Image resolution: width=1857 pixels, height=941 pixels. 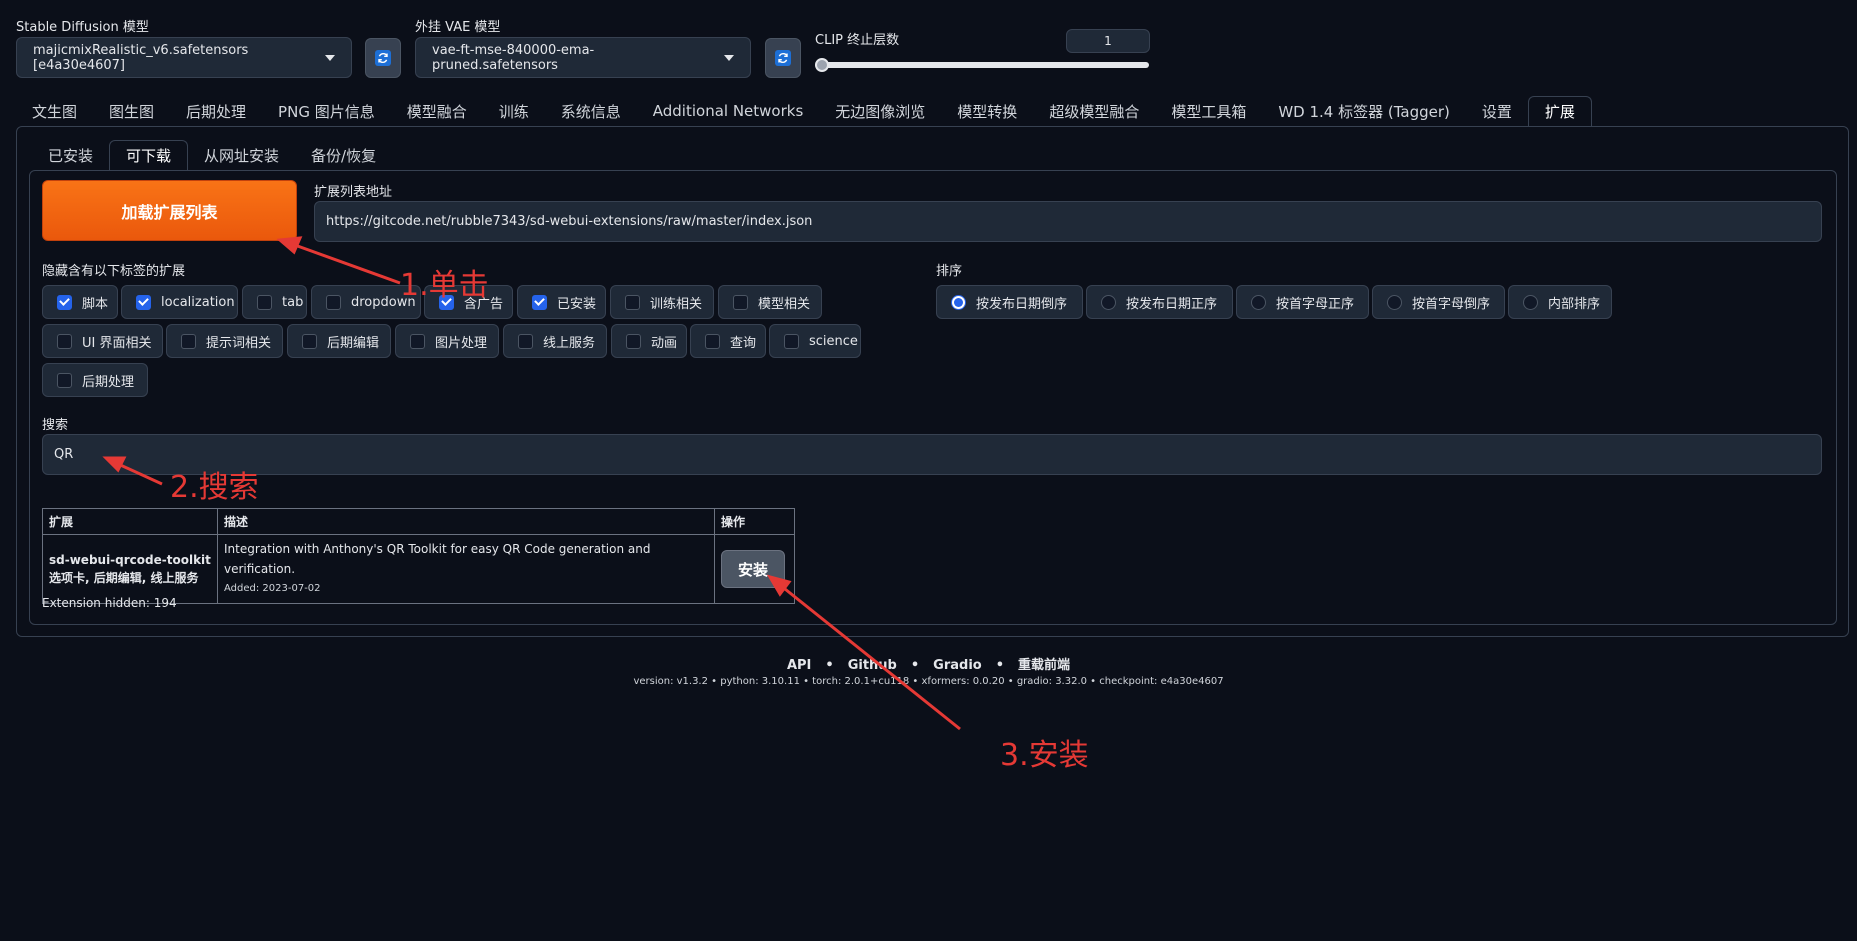 What do you see at coordinates (1044, 755) in the screenshot?
I see `annotation-step-3: 3.安装` at bounding box center [1044, 755].